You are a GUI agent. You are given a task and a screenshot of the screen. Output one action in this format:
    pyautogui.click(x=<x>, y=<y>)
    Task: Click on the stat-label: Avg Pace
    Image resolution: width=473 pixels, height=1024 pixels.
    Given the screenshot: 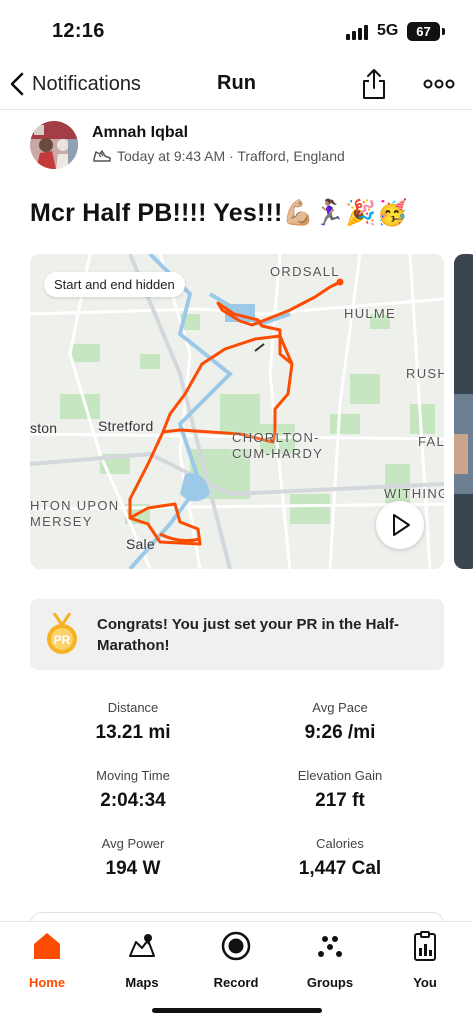 What is the action you would take?
    pyautogui.click(x=340, y=707)
    